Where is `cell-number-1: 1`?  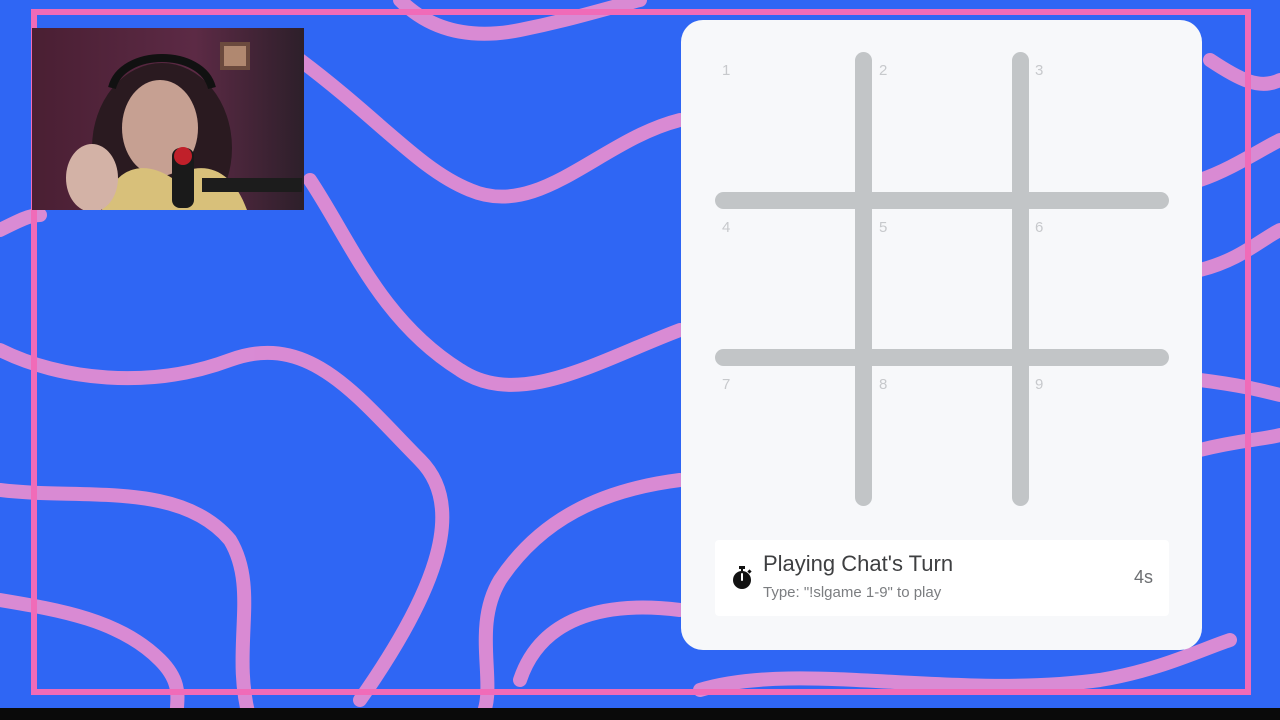 cell-number-1: 1 is located at coordinates (726, 70).